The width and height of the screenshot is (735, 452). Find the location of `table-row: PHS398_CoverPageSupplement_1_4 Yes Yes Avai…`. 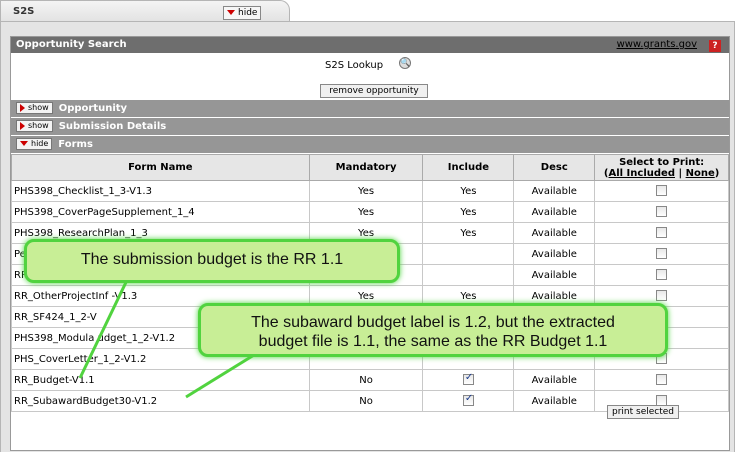

table-row: PHS398_CoverPageSupplement_1_4 Yes Yes Avai… is located at coordinates (370, 212).